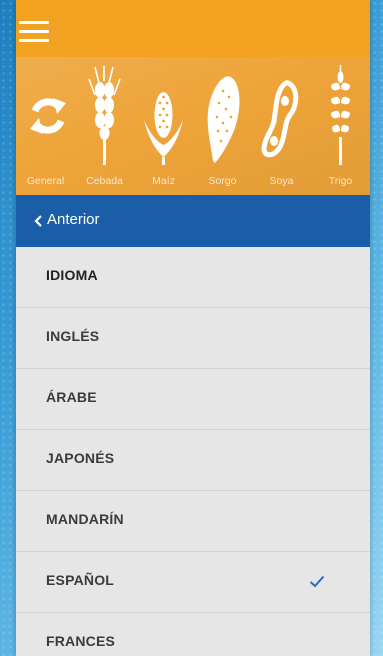 The image size is (383, 656). Describe the element at coordinates (72, 275) in the screenshot. I see `heading-label: IDIOMA` at that location.